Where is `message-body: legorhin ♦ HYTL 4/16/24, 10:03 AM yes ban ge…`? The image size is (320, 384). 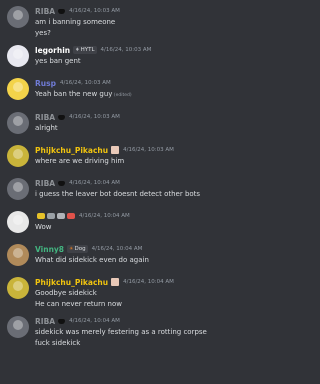 message-body: legorhin ♦ HYTL 4/16/24, 10:03 AM yes ban ge… is located at coordinates (137, 55).